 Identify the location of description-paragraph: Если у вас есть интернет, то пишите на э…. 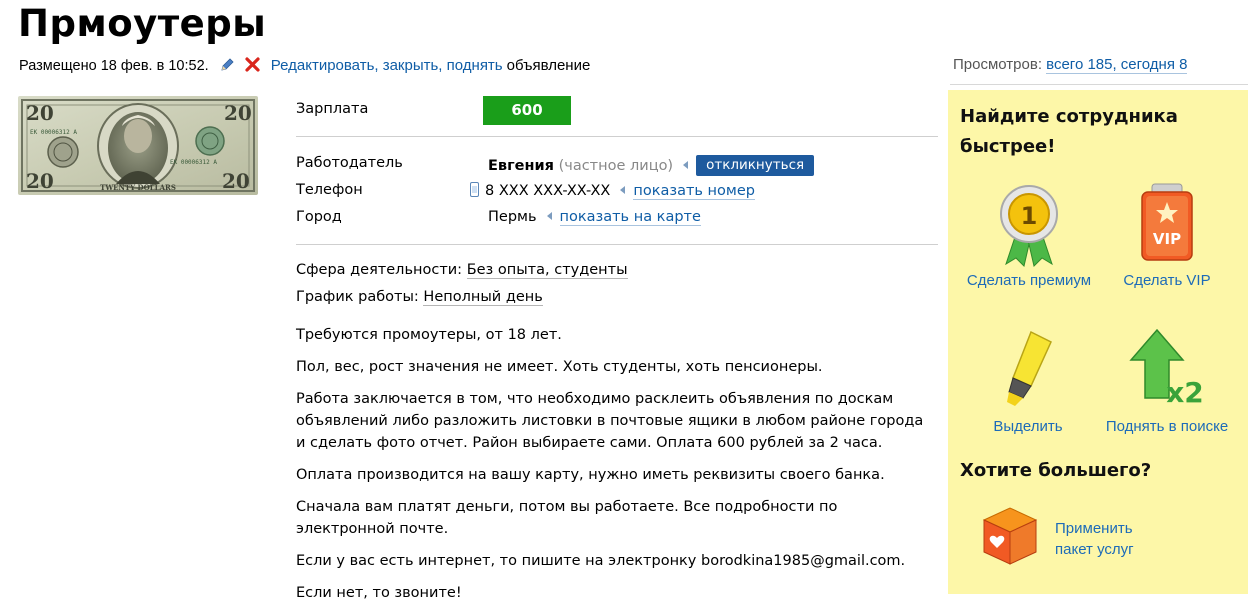
(601, 561).